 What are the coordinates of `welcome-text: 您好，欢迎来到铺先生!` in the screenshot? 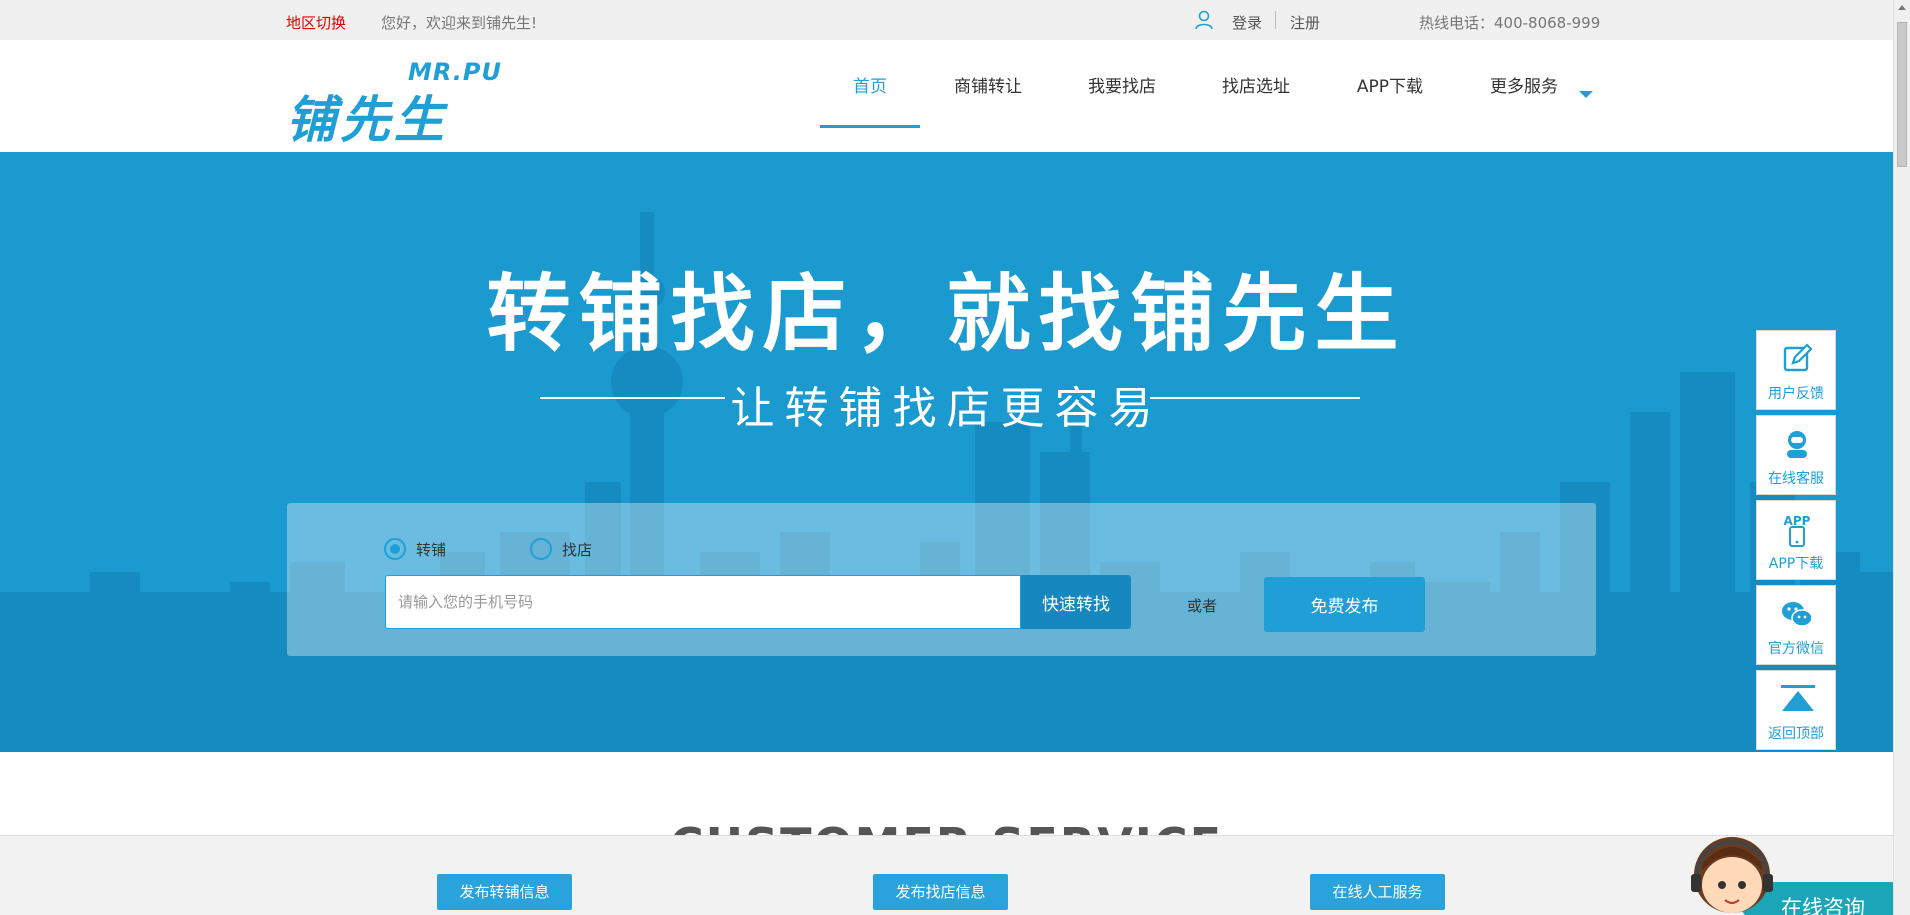 It's located at (459, 23).